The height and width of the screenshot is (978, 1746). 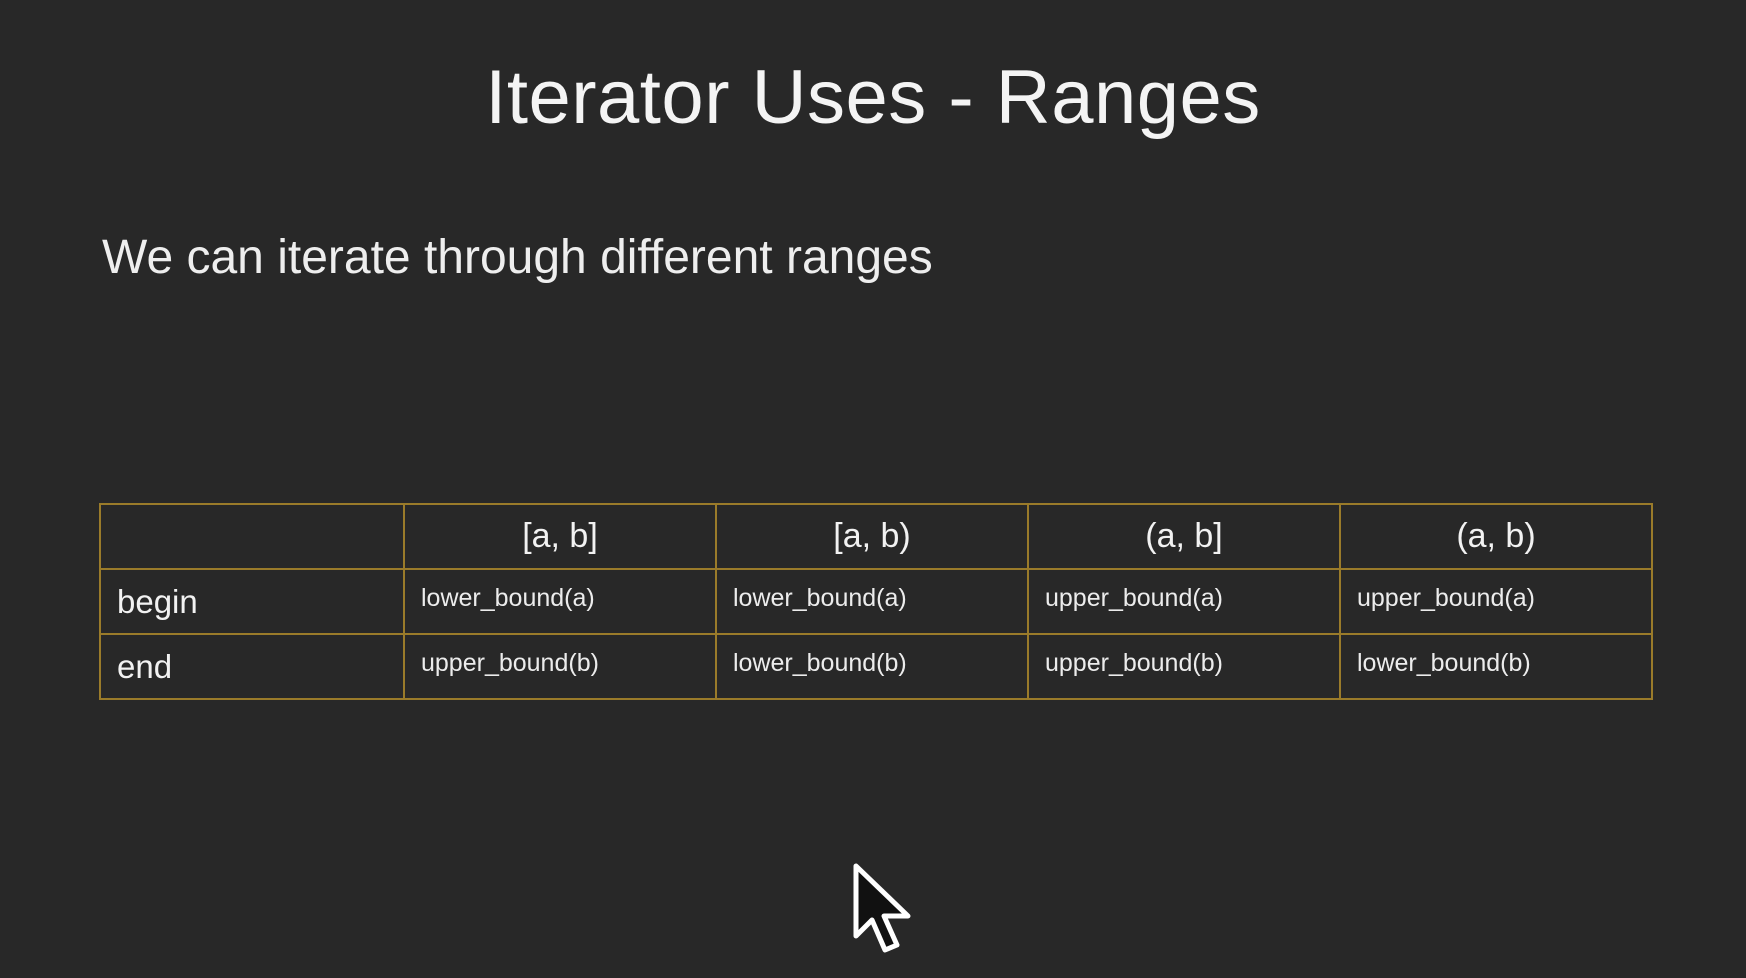 I want to click on column-header-closed-open: [a, b), so click(x=872, y=536).